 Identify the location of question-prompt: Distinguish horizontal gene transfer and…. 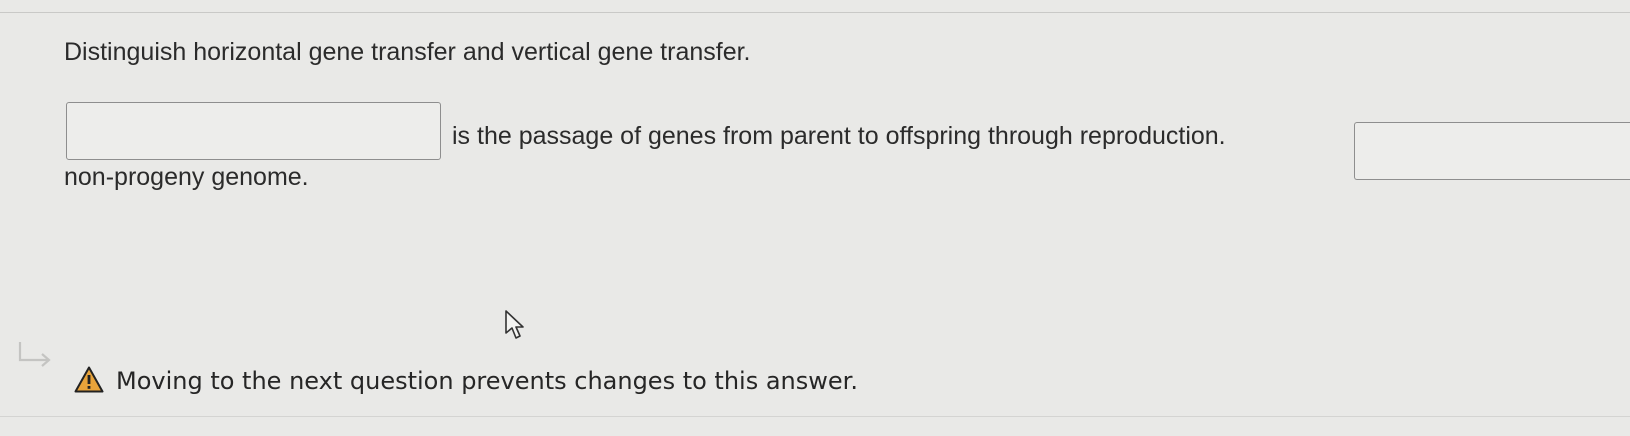
(407, 52).